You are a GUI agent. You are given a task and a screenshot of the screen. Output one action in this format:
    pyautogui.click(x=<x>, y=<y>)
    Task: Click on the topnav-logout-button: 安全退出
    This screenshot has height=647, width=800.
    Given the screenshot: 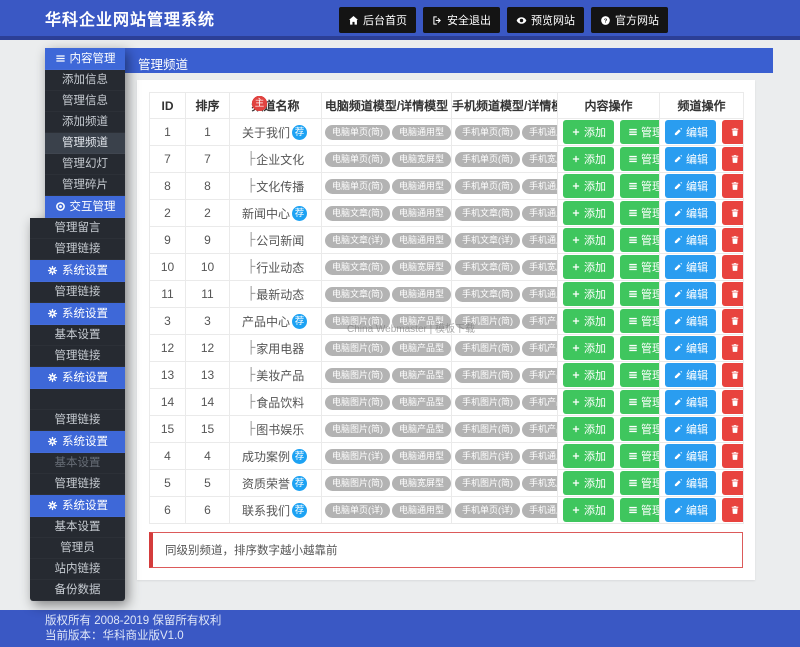 What is the action you would take?
    pyautogui.click(x=461, y=20)
    